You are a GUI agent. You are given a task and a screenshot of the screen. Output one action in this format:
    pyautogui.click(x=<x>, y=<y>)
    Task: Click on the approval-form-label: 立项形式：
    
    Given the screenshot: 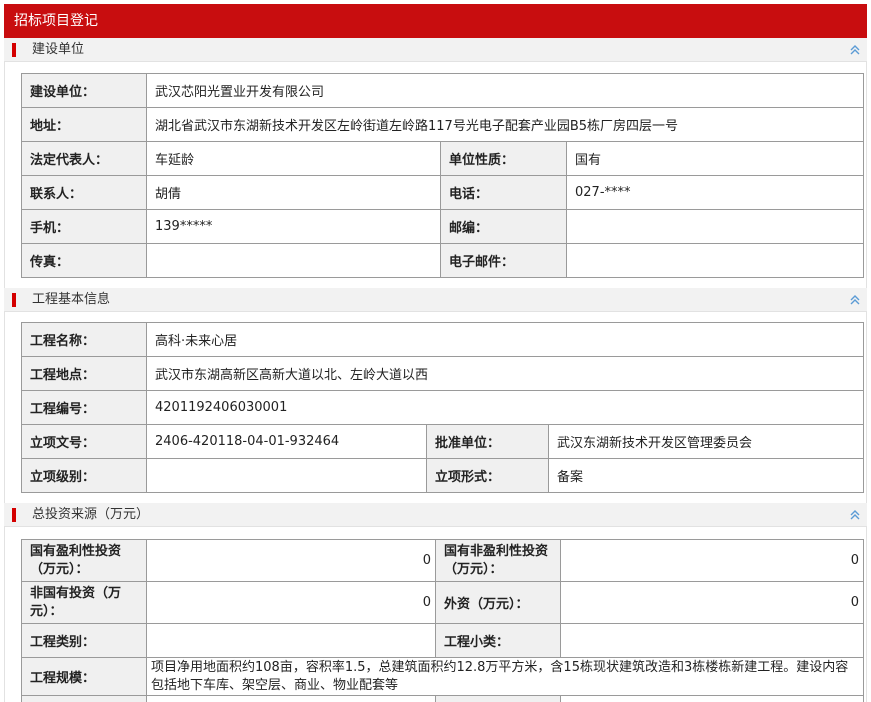 What is the action you would take?
    pyautogui.click(x=487, y=475)
    